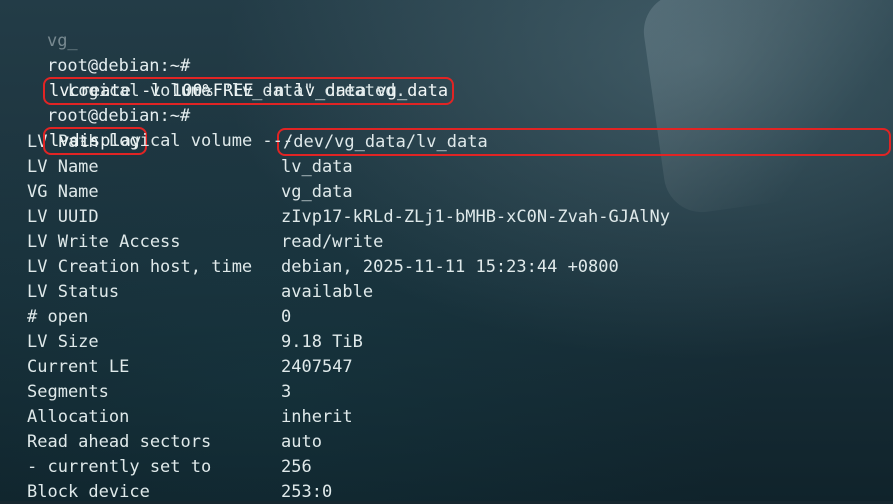  What do you see at coordinates (88, 491) in the screenshot?
I see `field-label: Block device` at bounding box center [88, 491].